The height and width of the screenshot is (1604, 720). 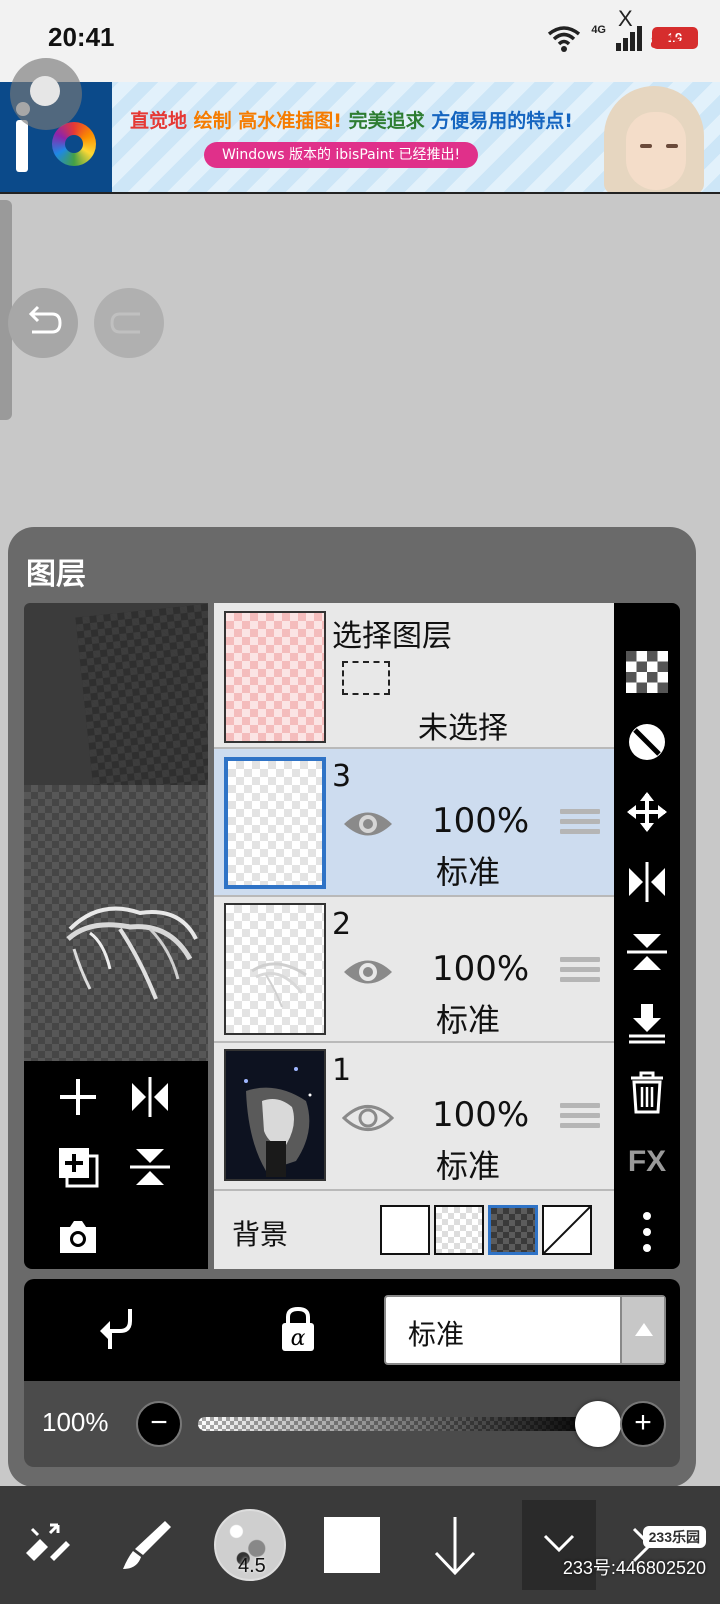 I want to click on alpha-lock-icon: α, so click(x=298, y=1328).